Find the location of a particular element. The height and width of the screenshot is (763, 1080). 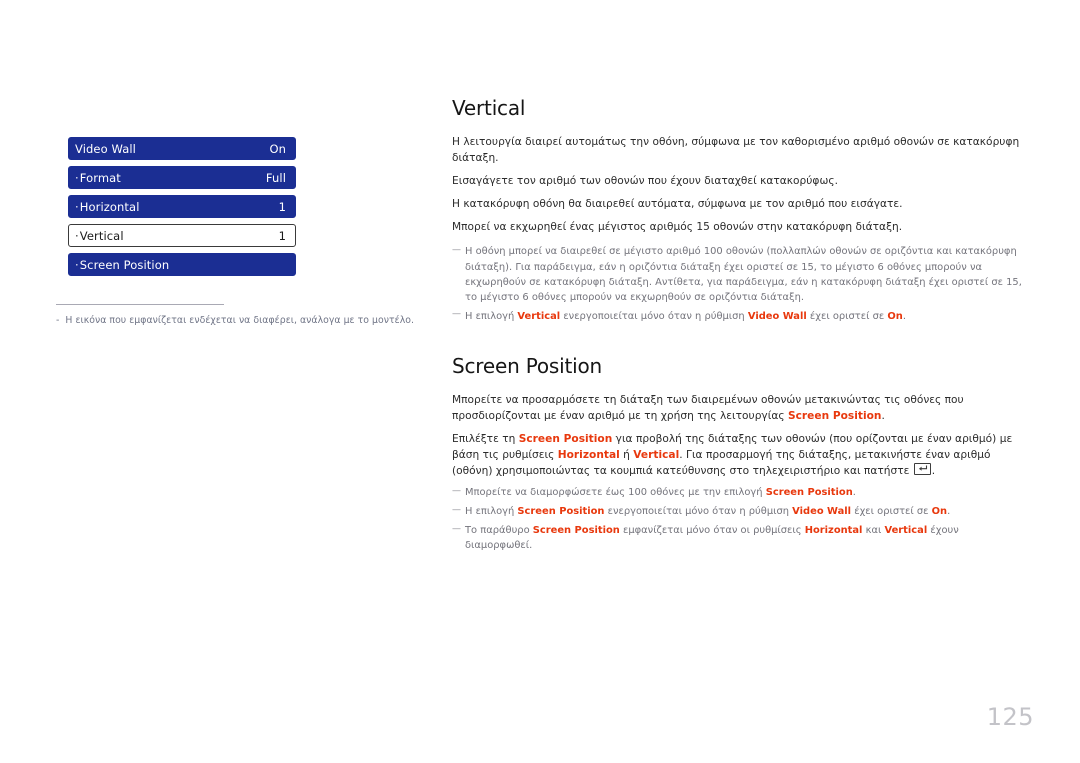

text-run: Το παράθυρο is located at coordinates (499, 531).